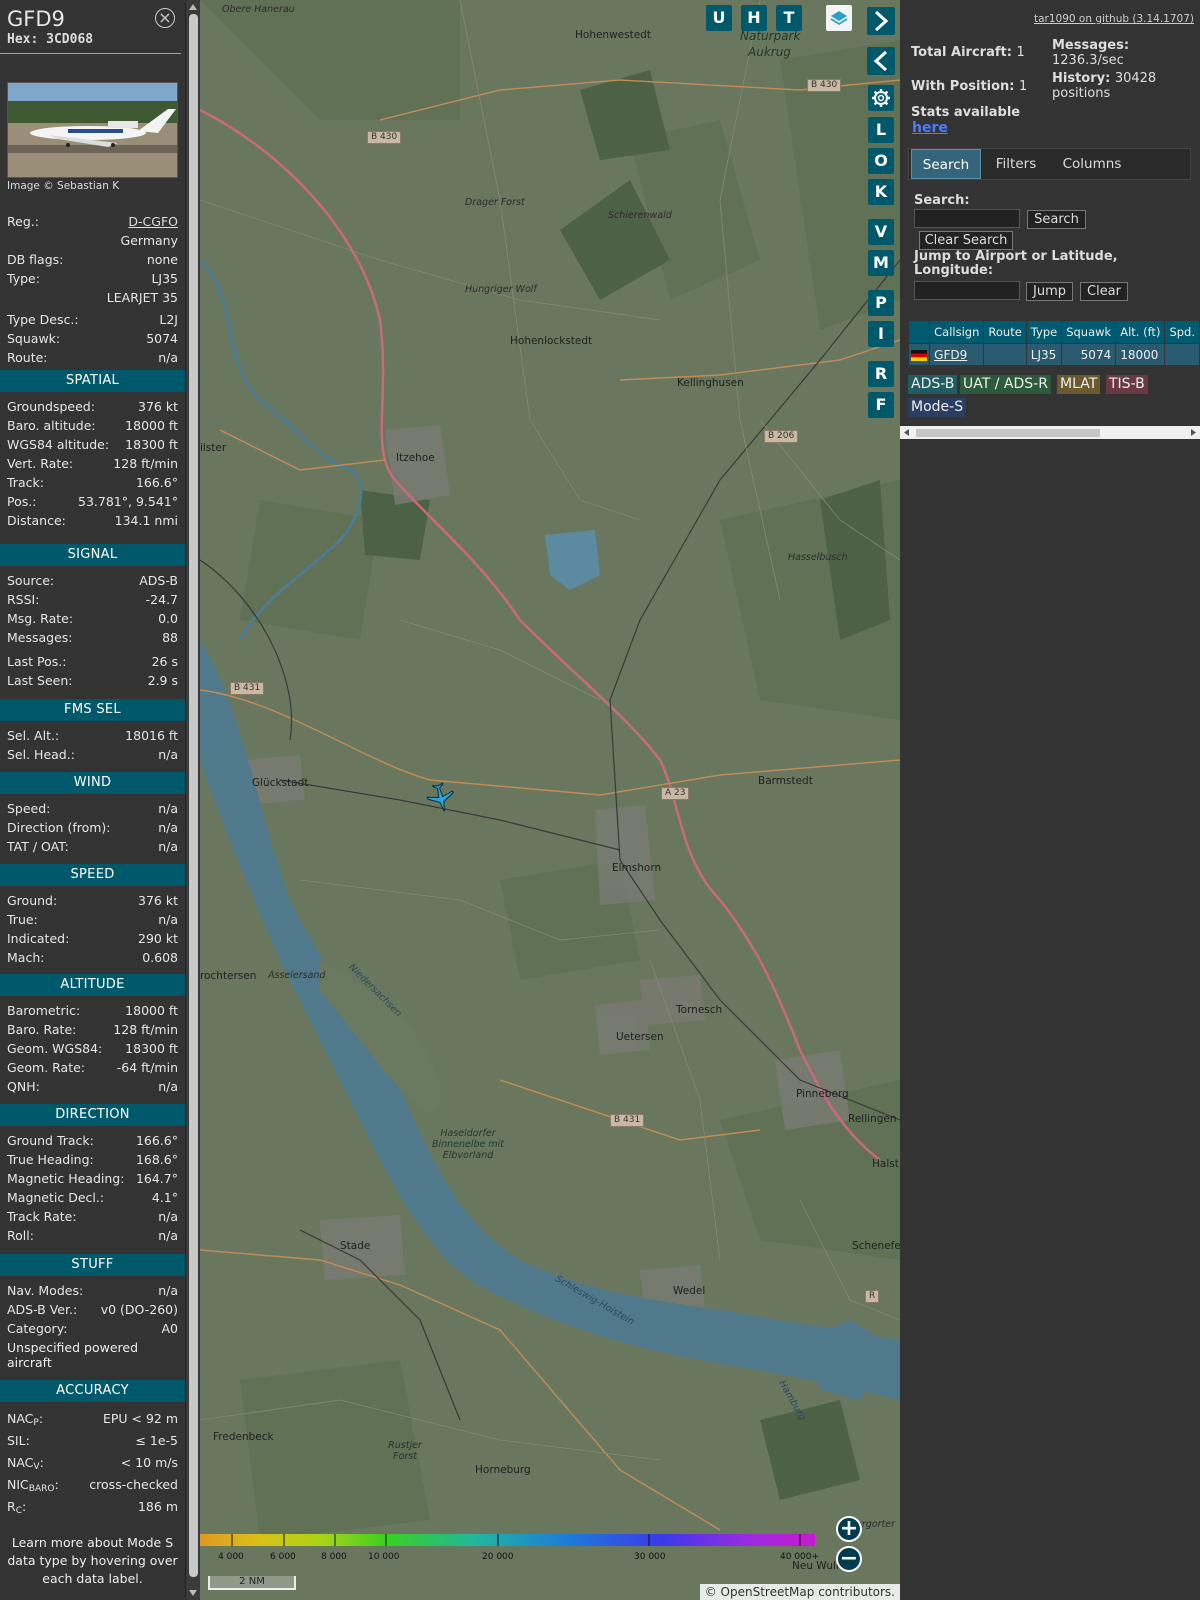 Image resolution: width=1200 pixels, height=1600 pixels. What do you see at coordinates (881, 303) in the screenshot?
I see `toggle-p-button: P` at bounding box center [881, 303].